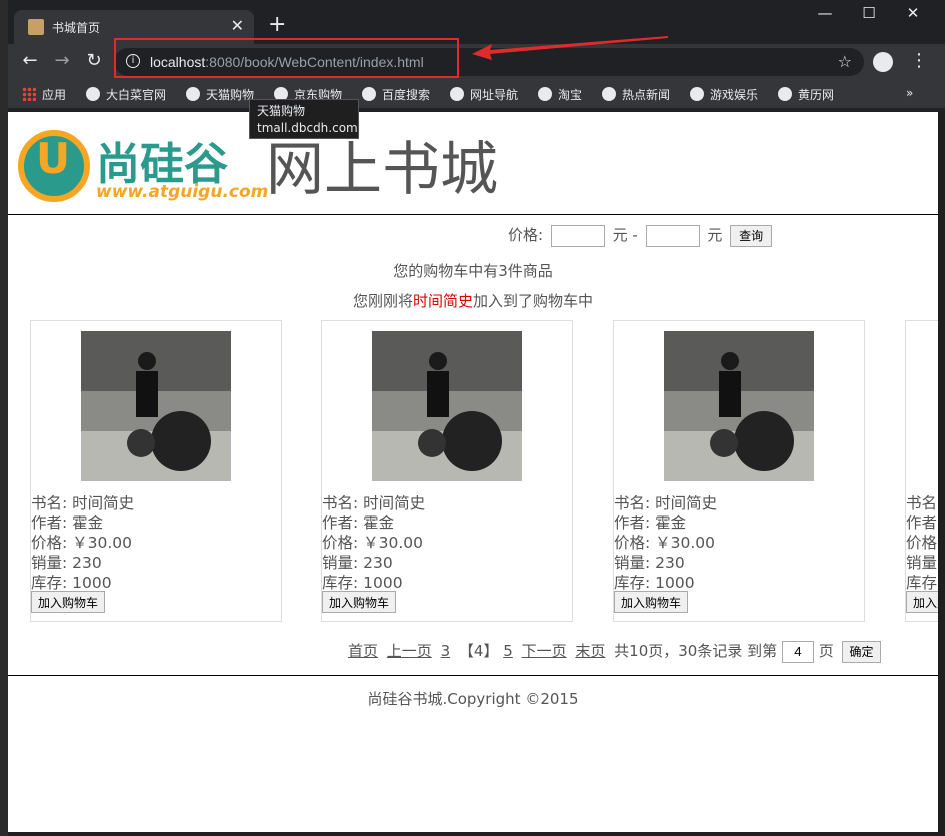 This screenshot has height=836, width=945. Describe the element at coordinates (577, 235) in the screenshot. I see `min-price-input` at that location.